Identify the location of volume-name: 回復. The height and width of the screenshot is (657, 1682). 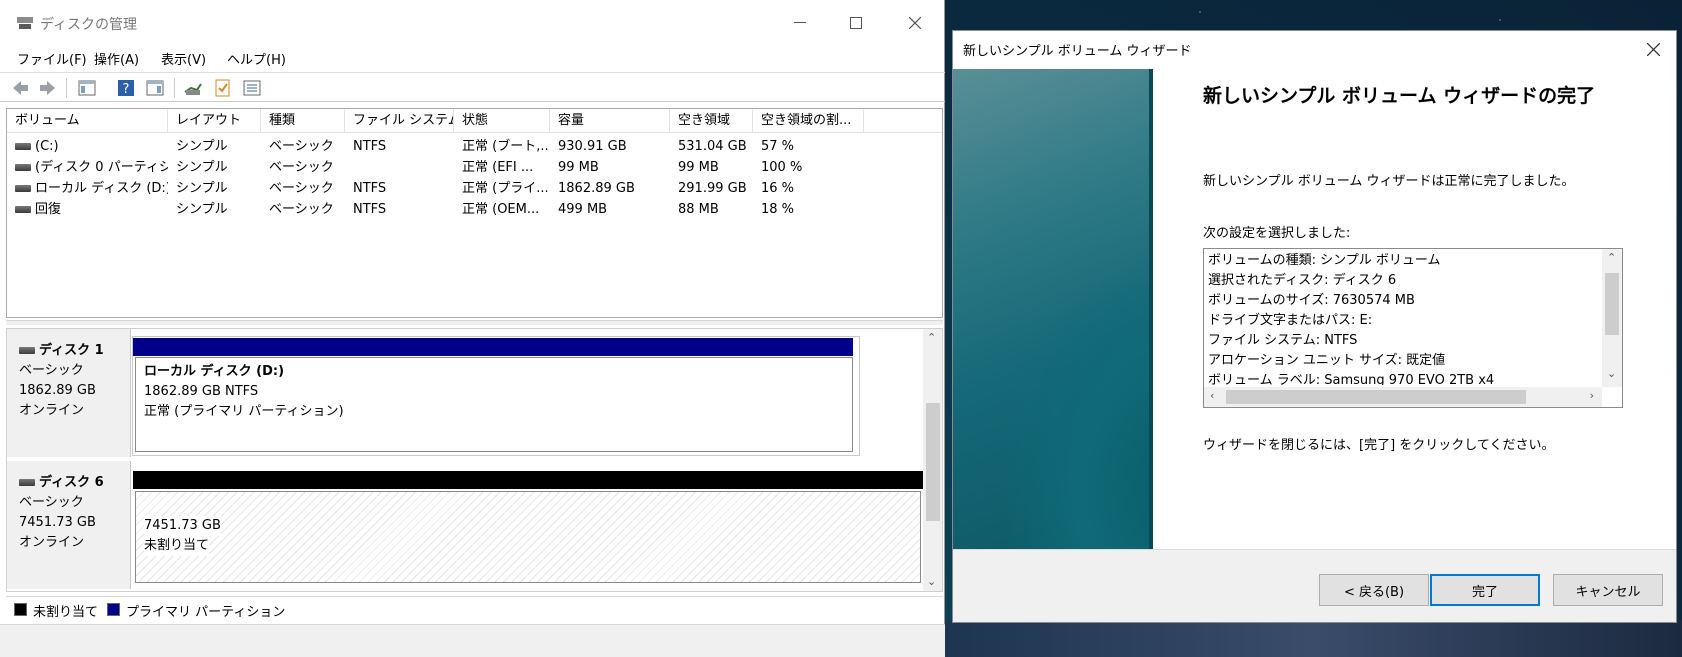
(48, 209).